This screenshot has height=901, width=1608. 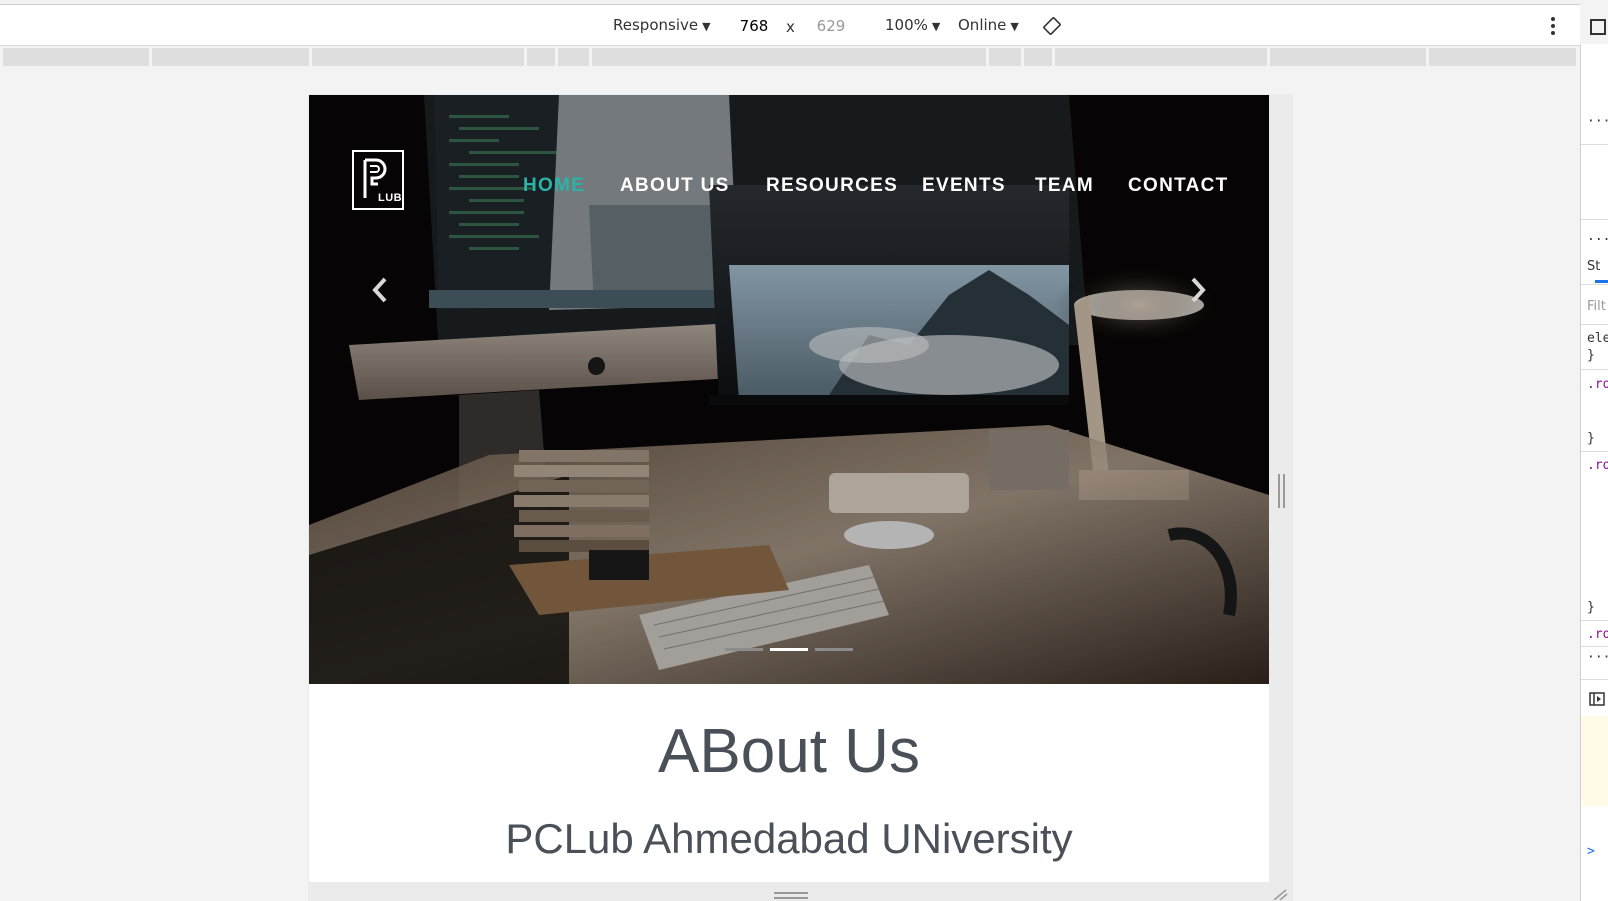 I want to click on device-mode-label: Responsive, so click(x=656, y=25).